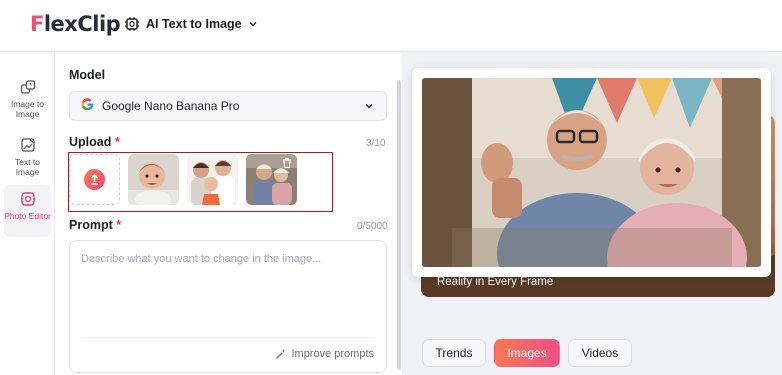  I want to click on gallery-tabs: Trends Images Videos, so click(527, 353).